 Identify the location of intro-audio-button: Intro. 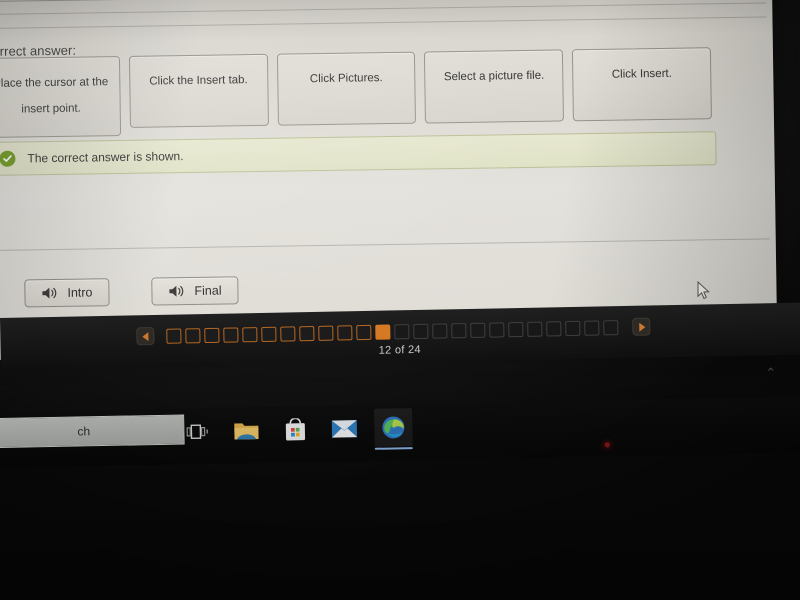
(67, 293).